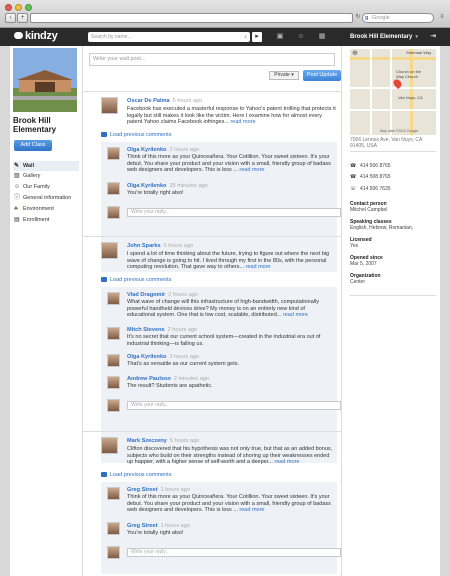  What do you see at coordinates (284, 75) in the screenshot?
I see `privacy-select: Private ▾` at bounding box center [284, 75].